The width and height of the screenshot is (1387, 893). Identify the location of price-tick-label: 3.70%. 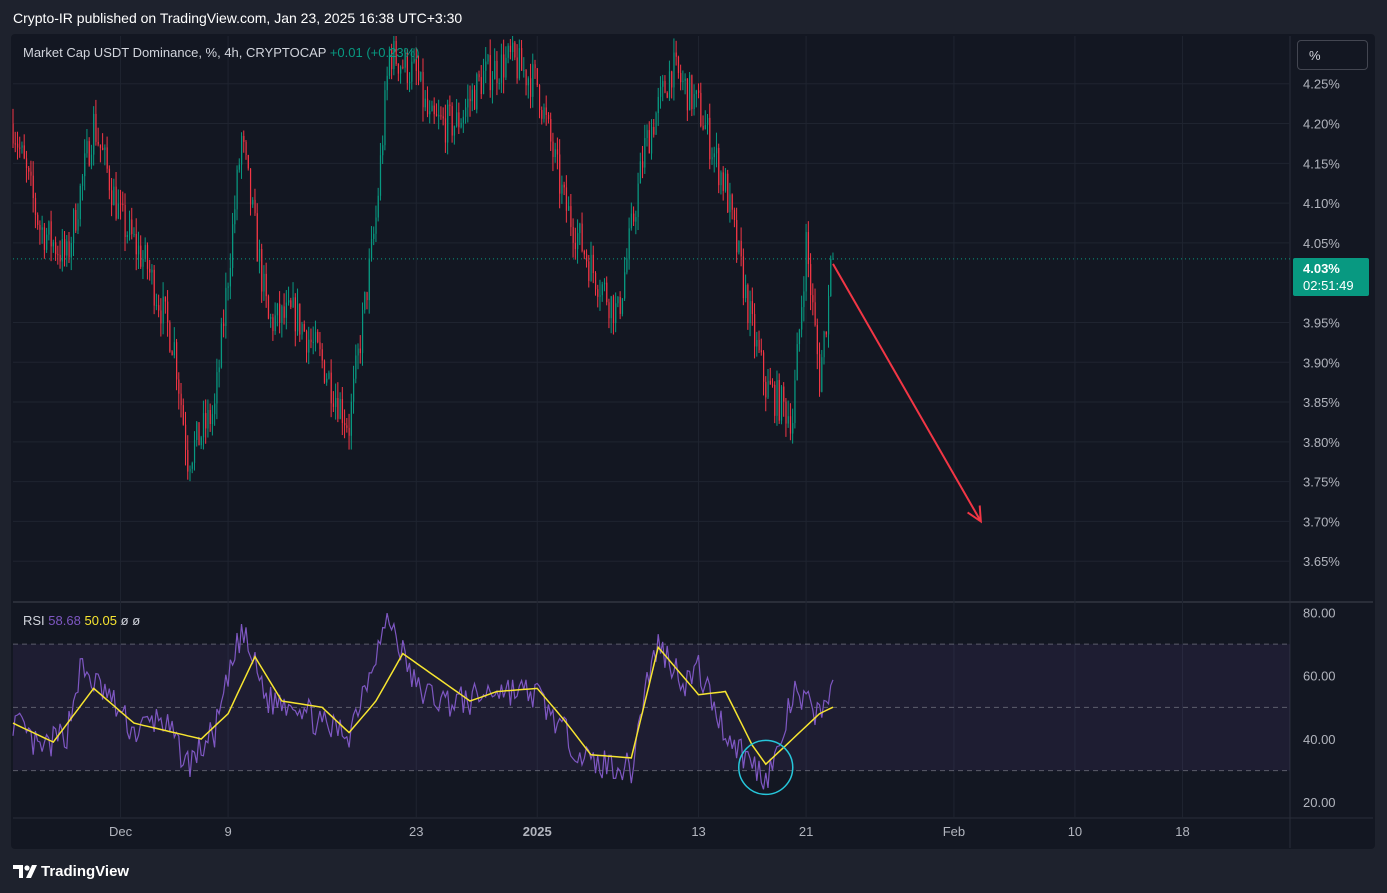
(1321, 521).